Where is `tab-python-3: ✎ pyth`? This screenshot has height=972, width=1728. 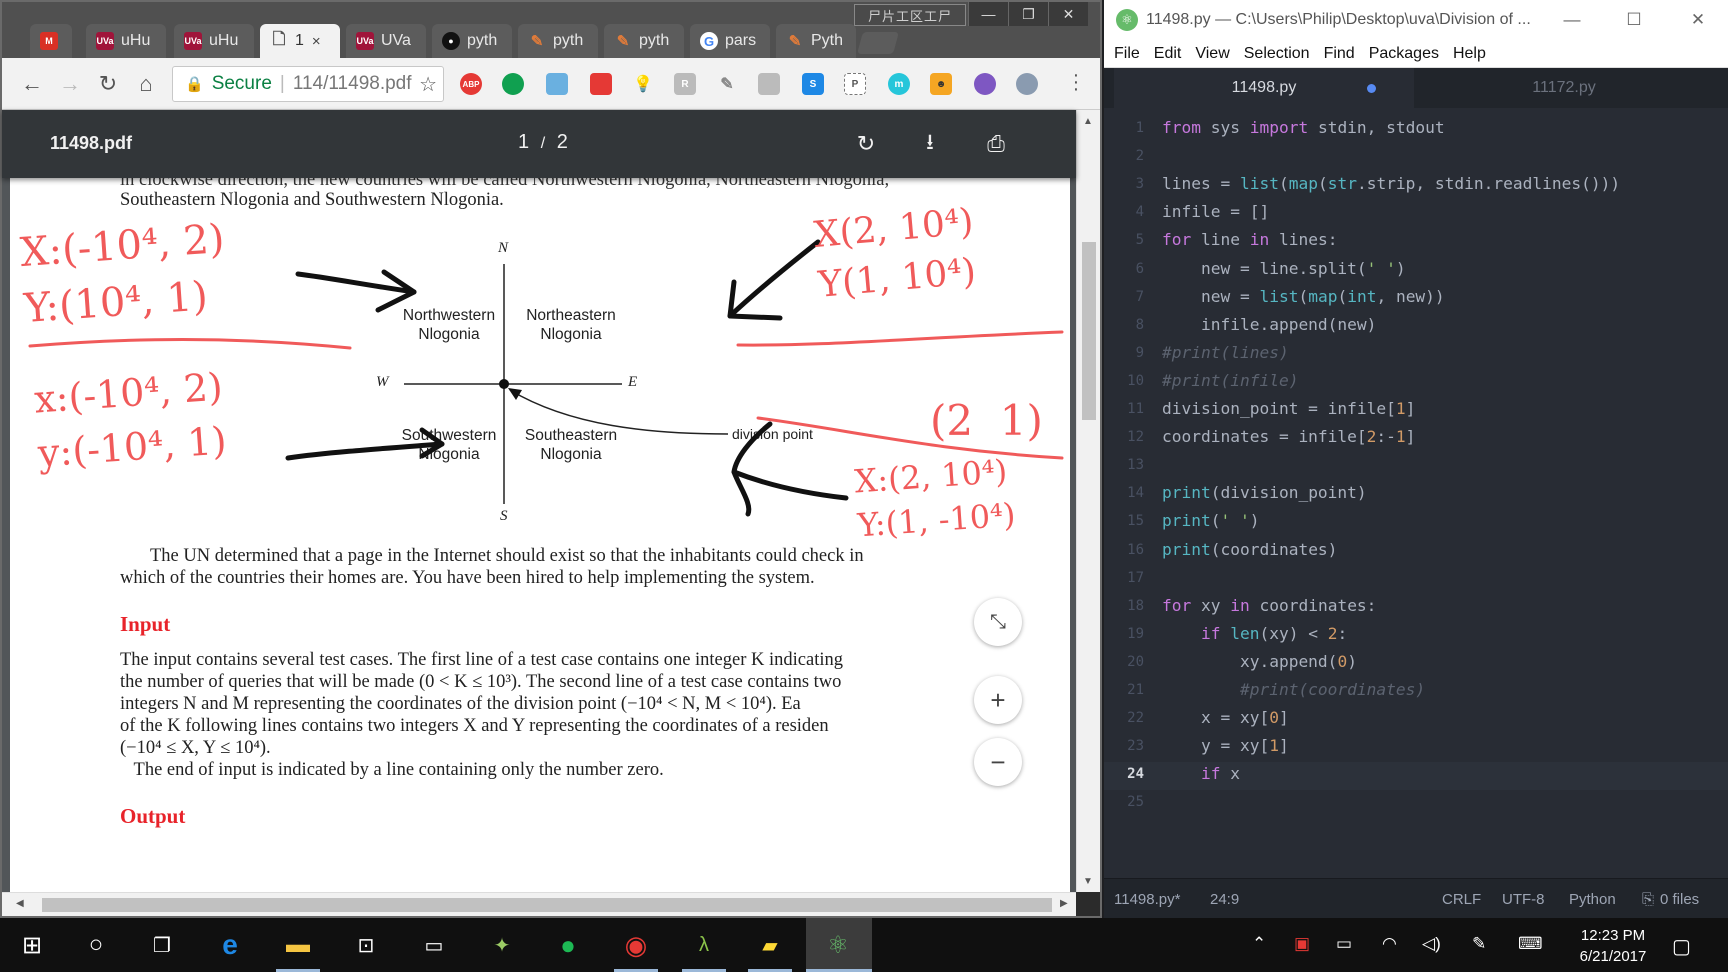 tab-python-3: ✎ pyth is located at coordinates (644, 41).